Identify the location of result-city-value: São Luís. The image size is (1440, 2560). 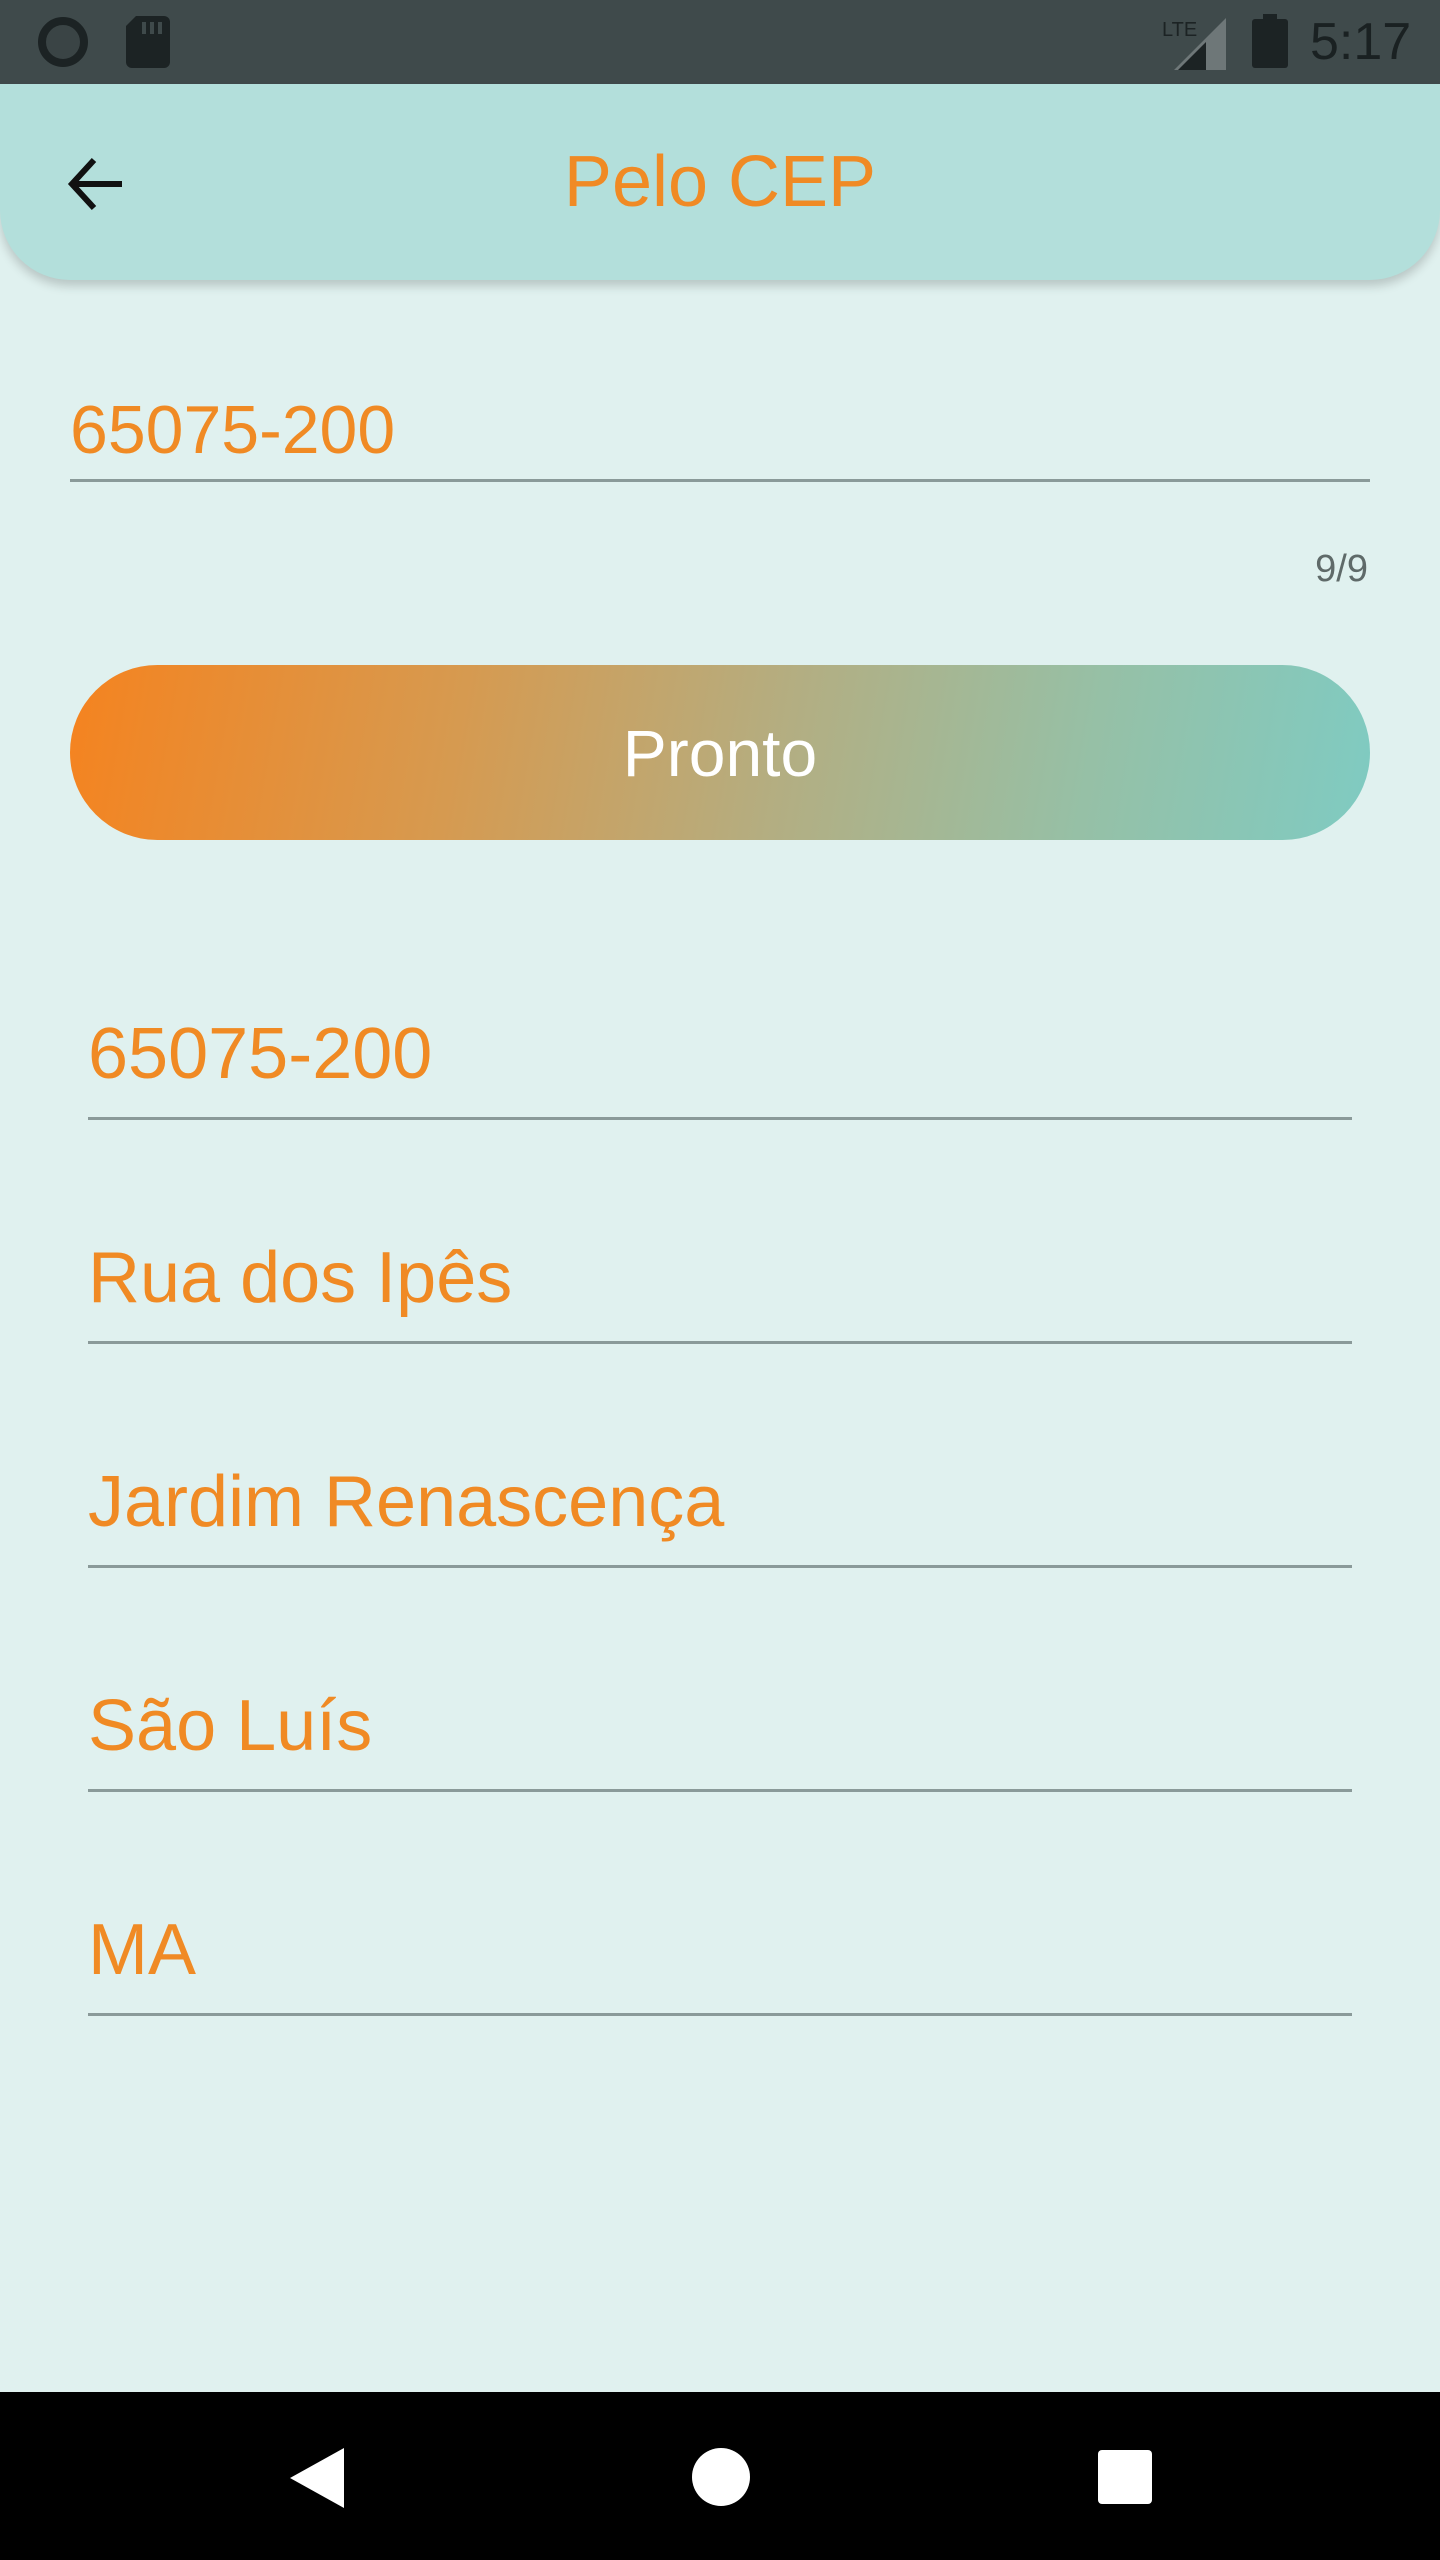
(230, 1726).